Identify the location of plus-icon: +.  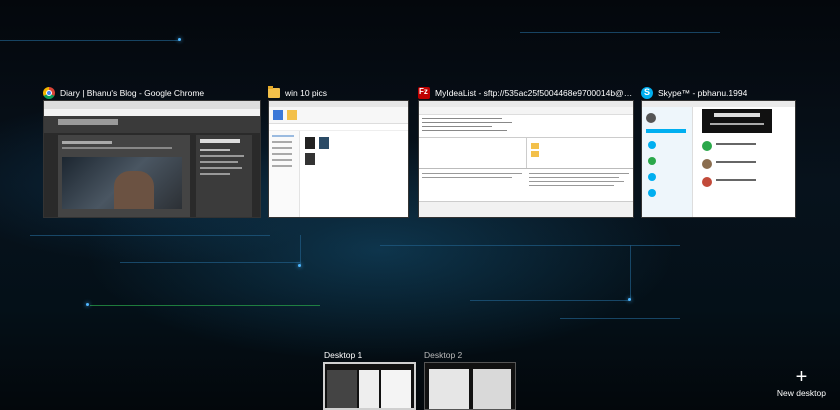
(801, 377).